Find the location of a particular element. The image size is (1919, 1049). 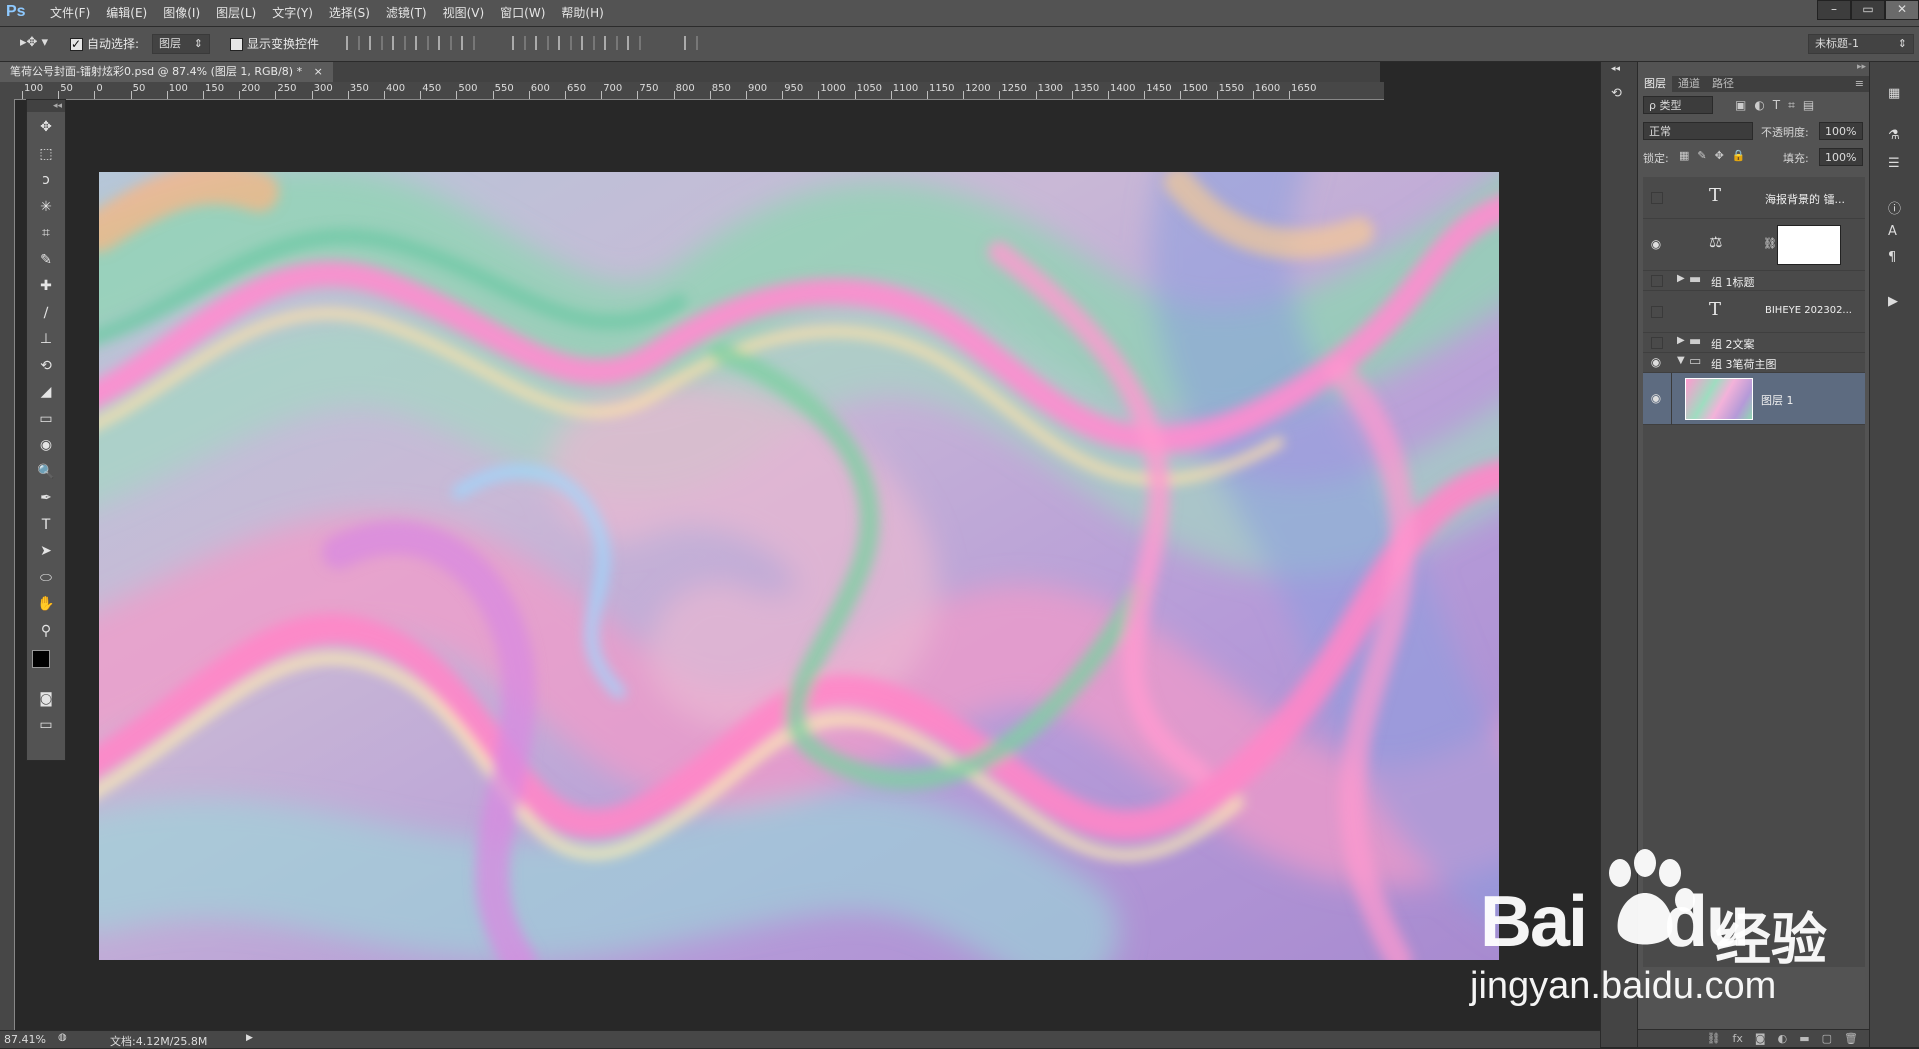

layer-row-adjustment: ◉ ⚖ ⛓ is located at coordinates (1754, 245).